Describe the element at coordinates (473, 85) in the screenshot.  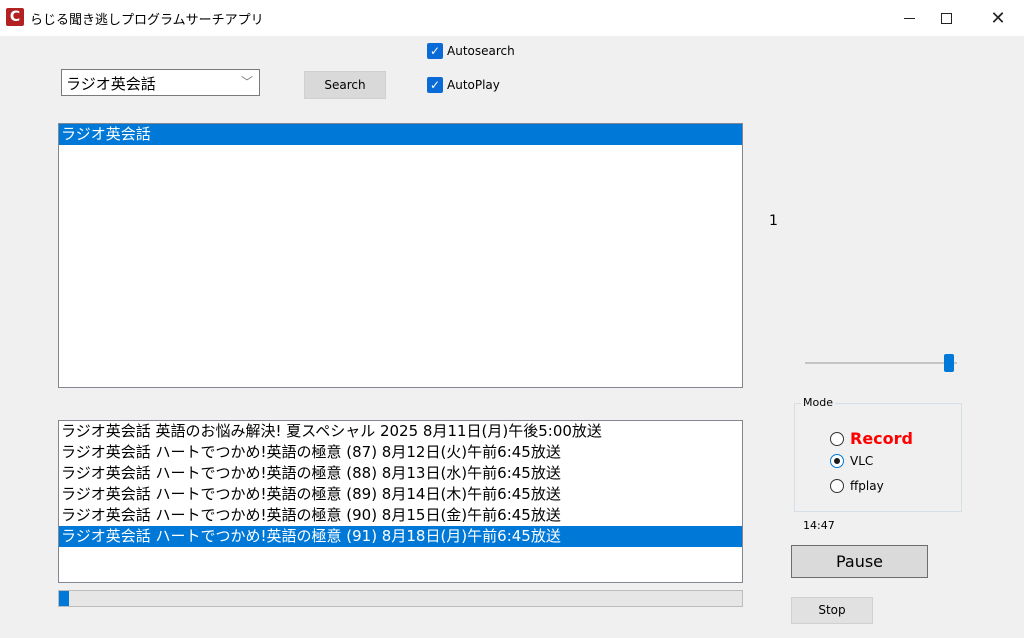
I see `autoplay-label: AutoPlay` at that location.